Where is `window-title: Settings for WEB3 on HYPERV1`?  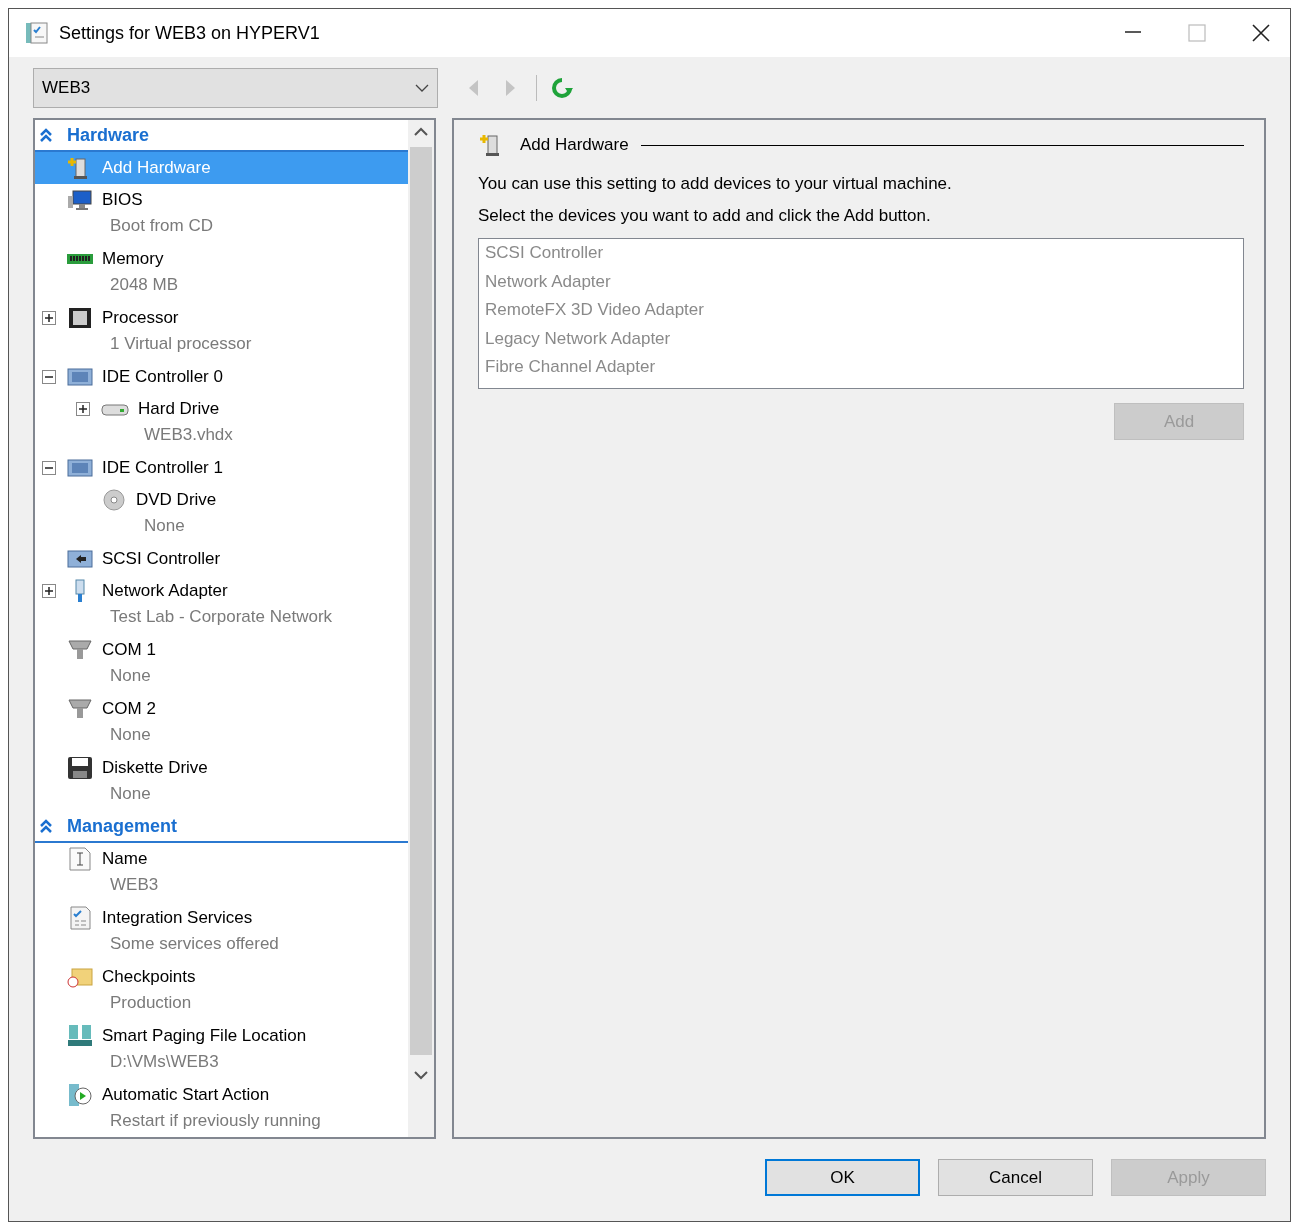 window-title: Settings for WEB3 on HYPERV1 is located at coordinates (190, 33).